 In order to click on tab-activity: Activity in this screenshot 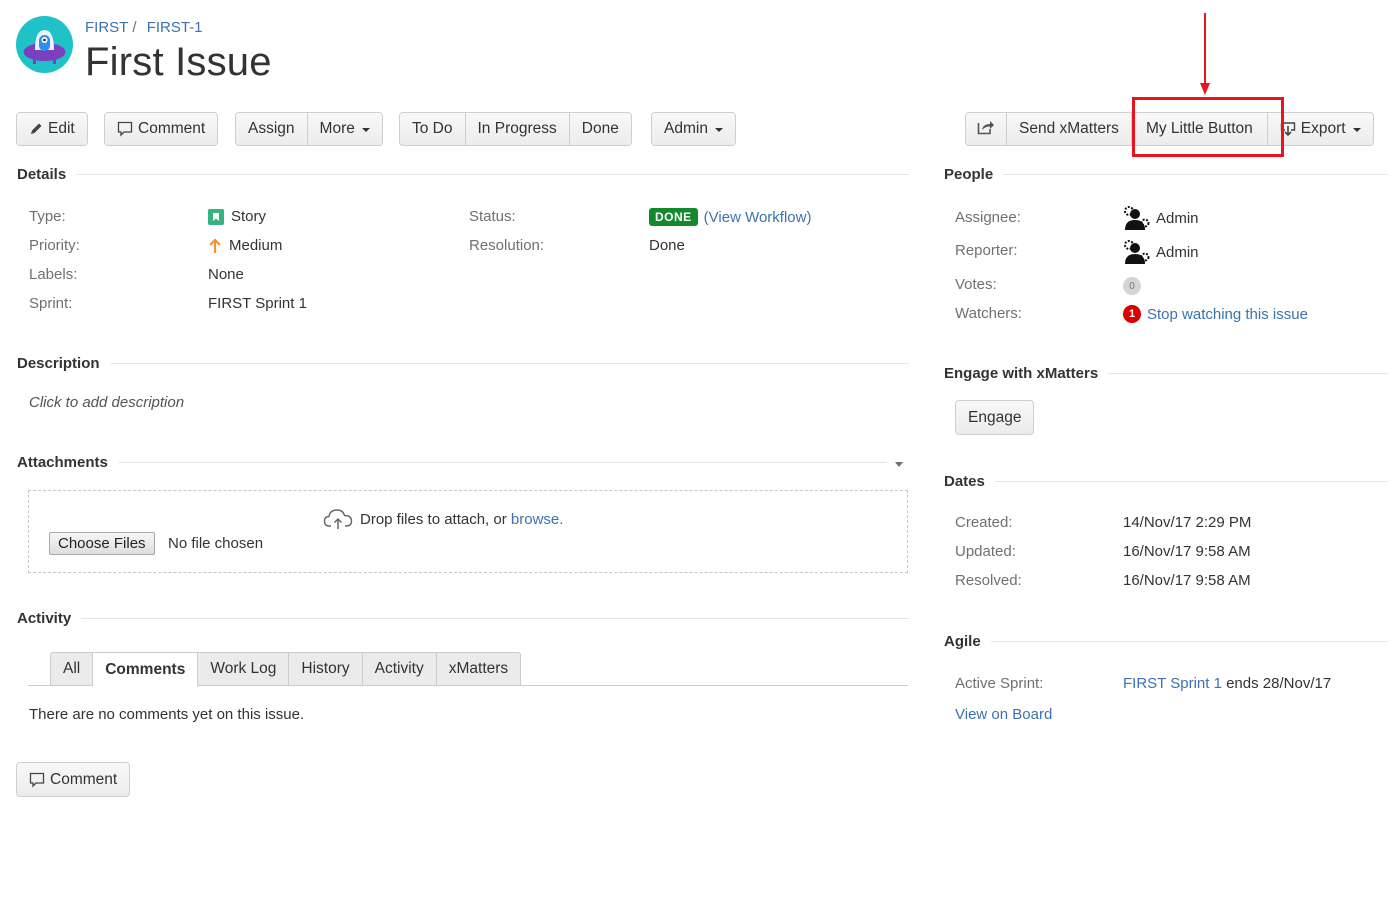, I will do `click(399, 669)`.